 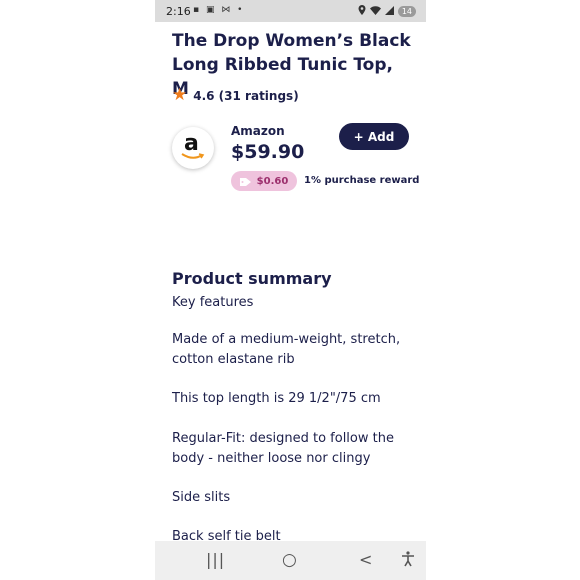 I want to click on back-button: <, so click(x=365, y=559).